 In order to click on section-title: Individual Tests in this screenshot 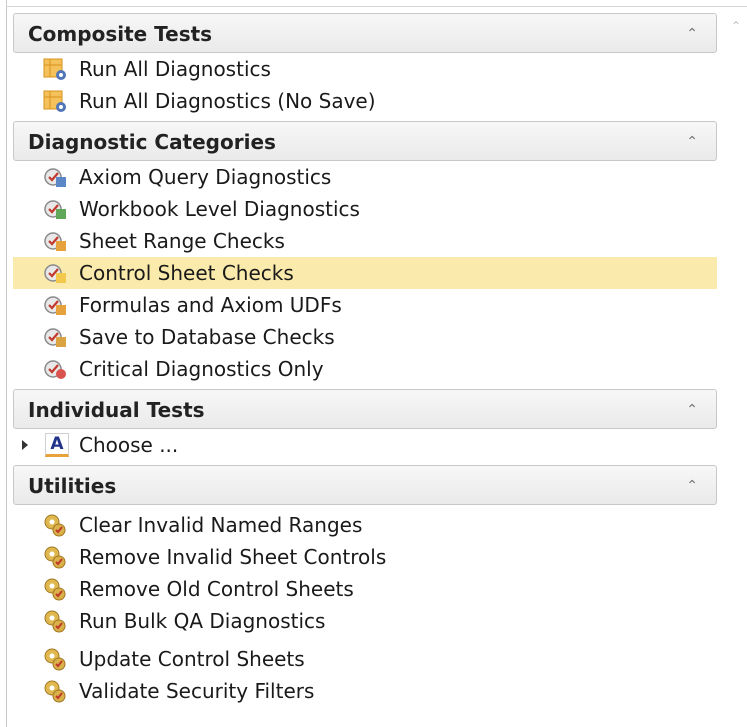, I will do `click(116, 410)`.